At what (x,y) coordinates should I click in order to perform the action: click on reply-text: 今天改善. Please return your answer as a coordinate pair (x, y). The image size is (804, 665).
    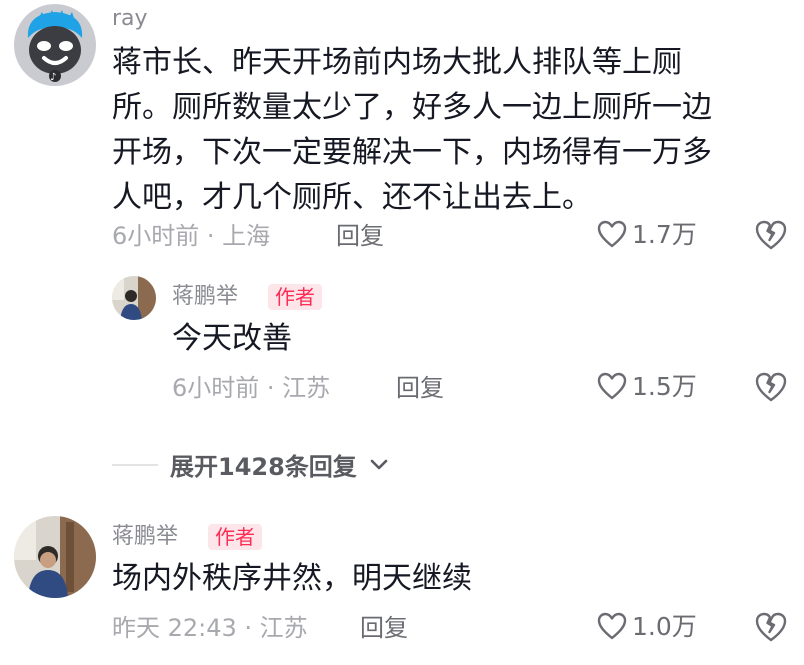
    Looking at the image, I should click on (232, 338).